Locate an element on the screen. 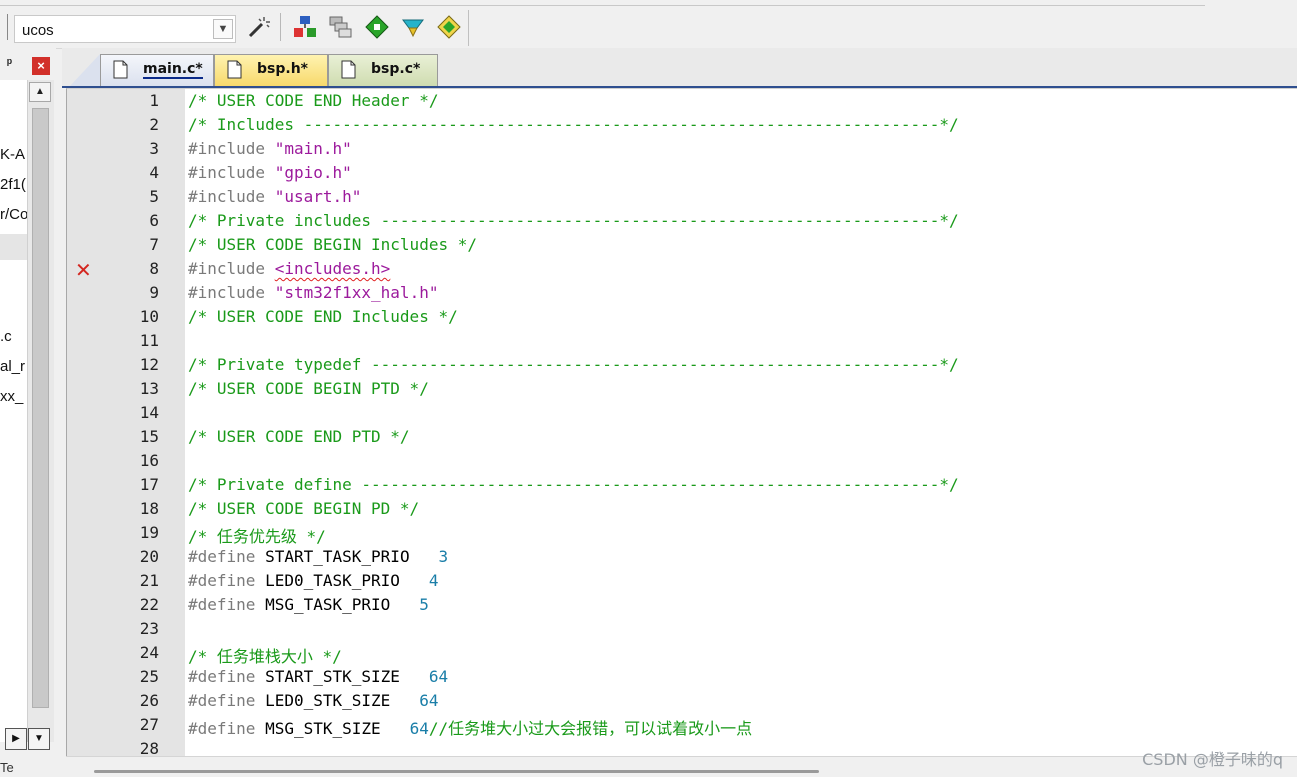  code-text: /* 任务优先级 */ is located at coordinates (257, 535).